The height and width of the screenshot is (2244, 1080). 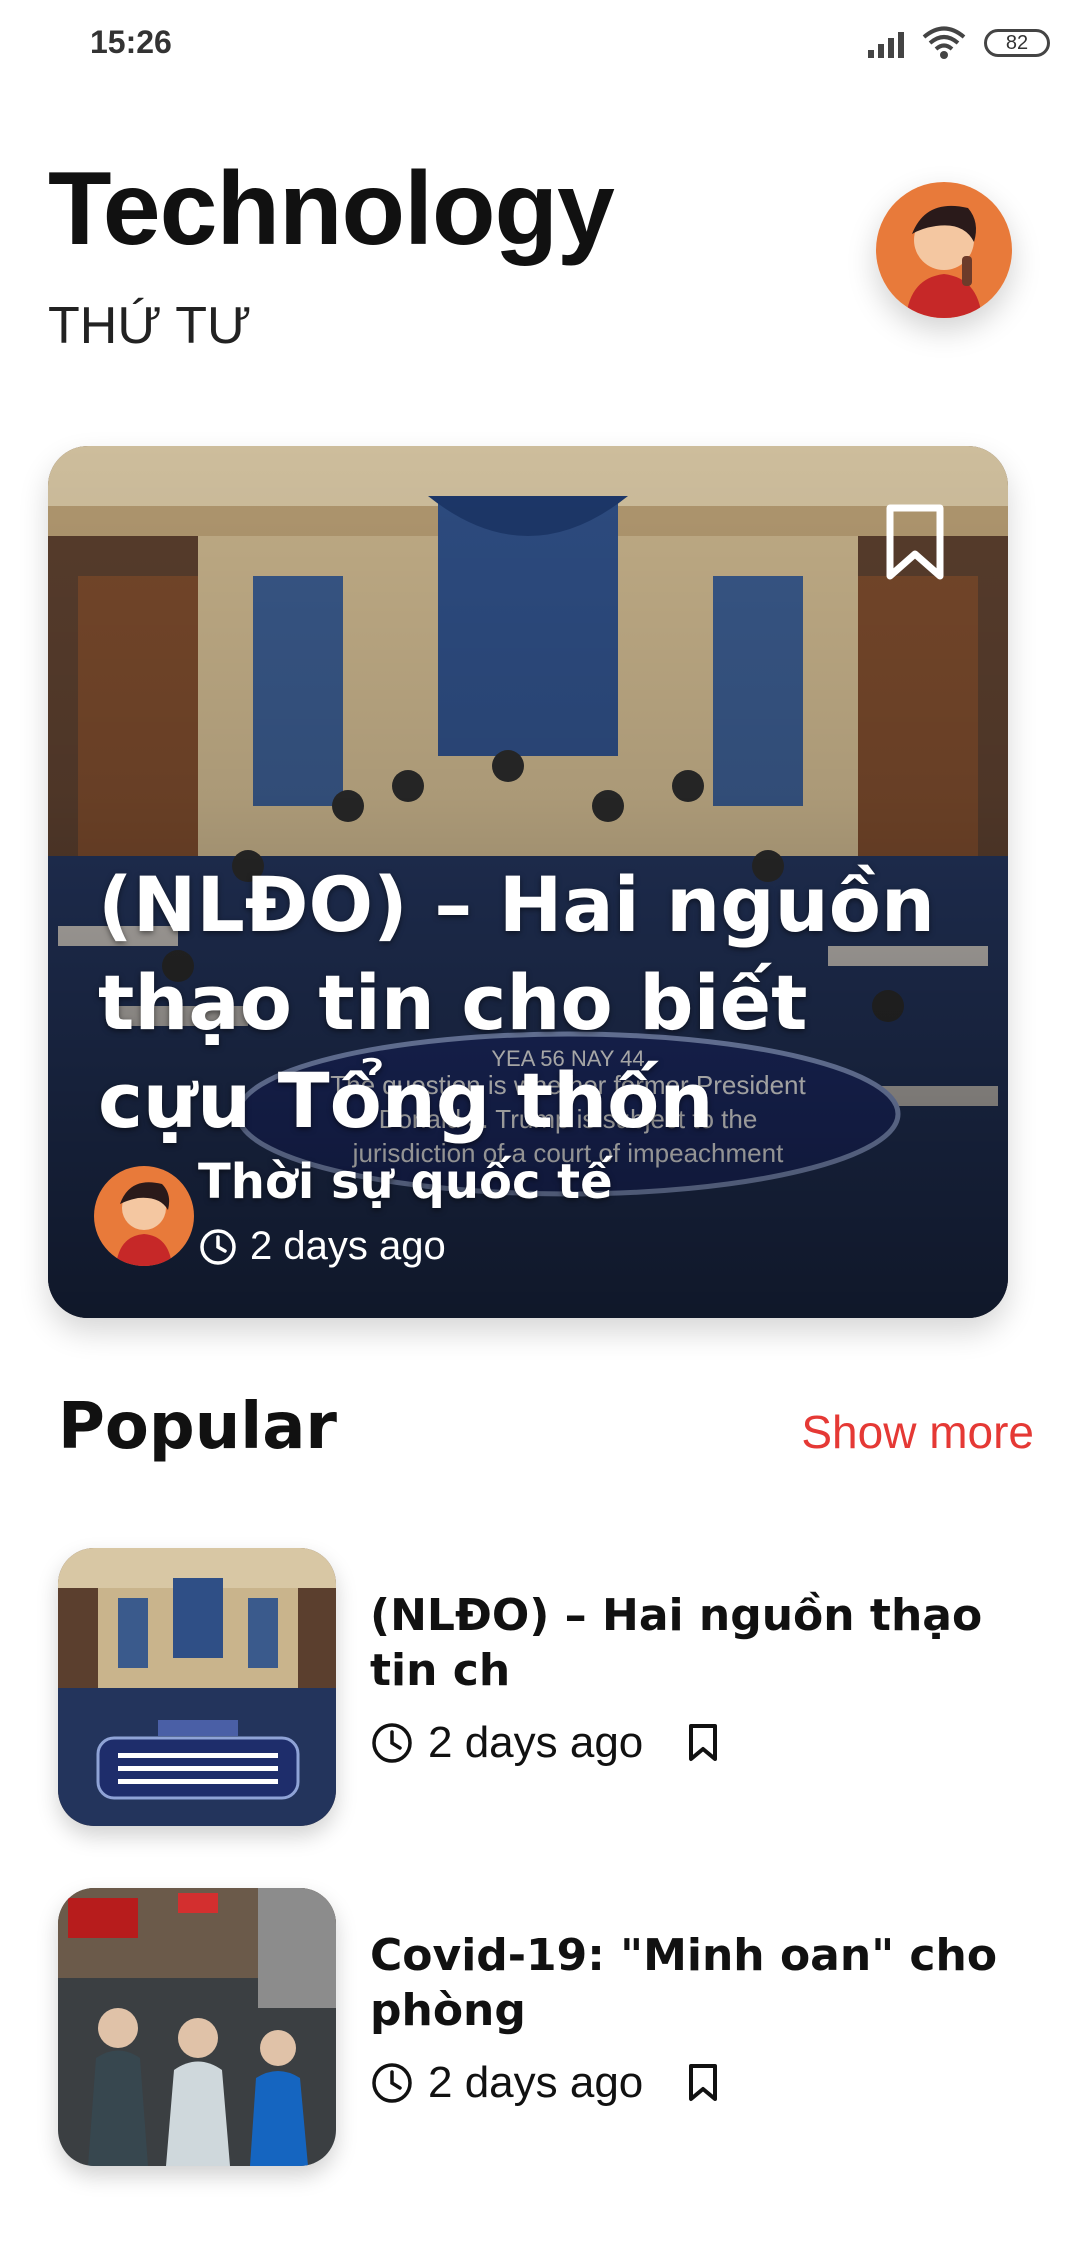 What do you see at coordinates (150, 326) in the screenshot?
I see `page-subtitle: THỨ TƯ` at bounding box center [150, 326].